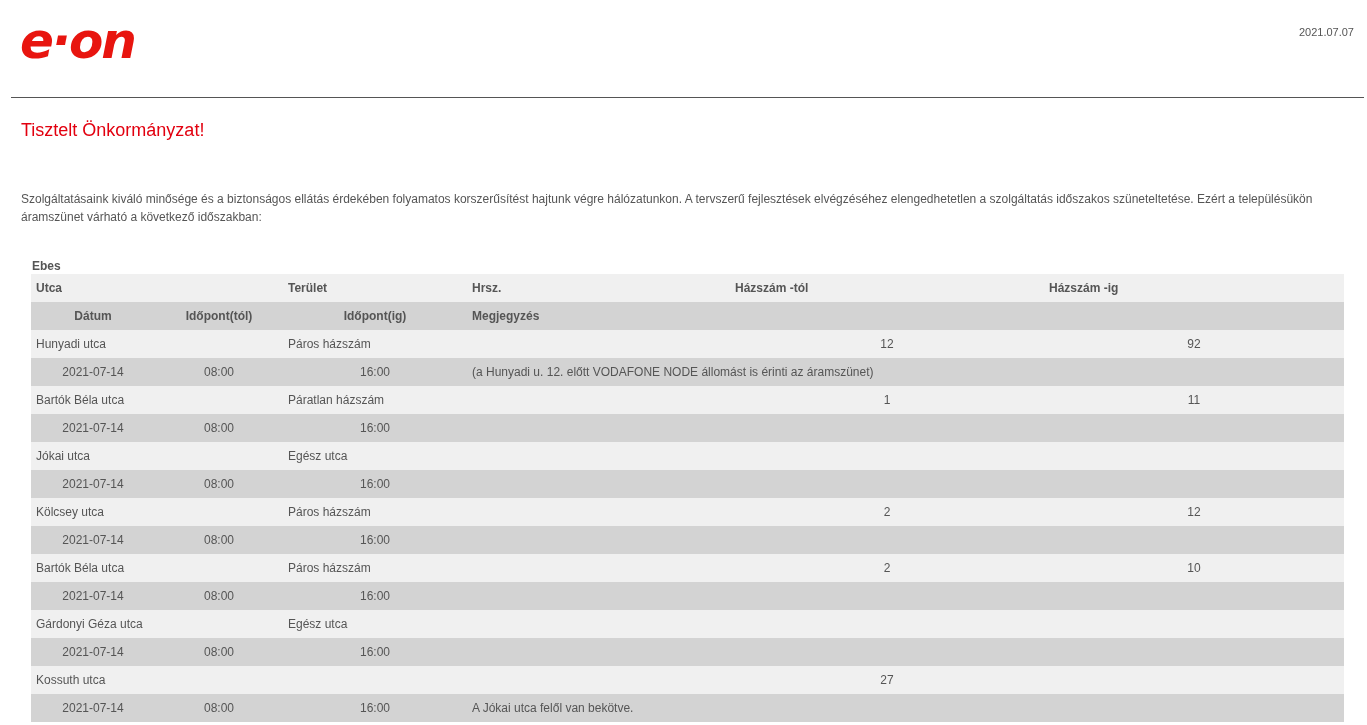 The height and width of the screenshot is (725, 1367). I want to click on table-cell-text: Gárdonyi Géza utca, so click(89, 624).